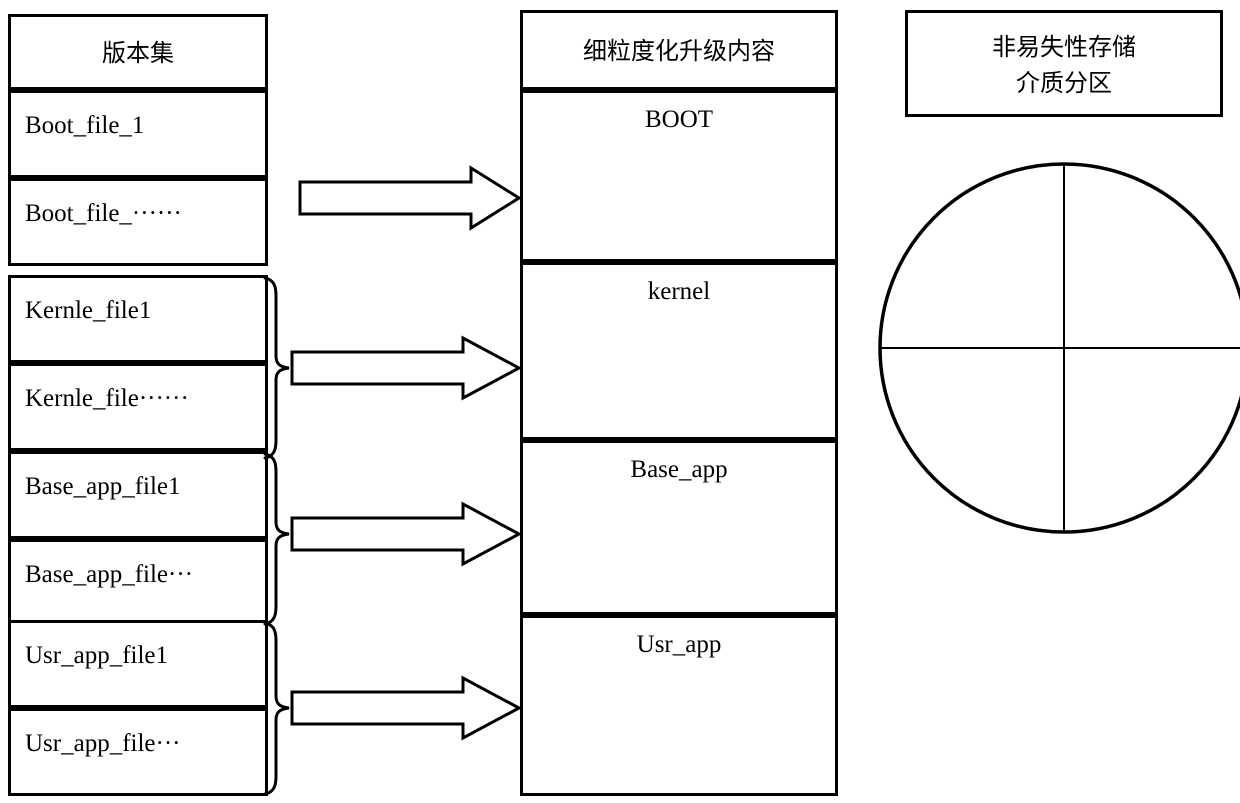 This screenshot has width=1240, height=803. I want to click on storage-quadrant-label-top-right: Usr_app, so click(1104, 253).